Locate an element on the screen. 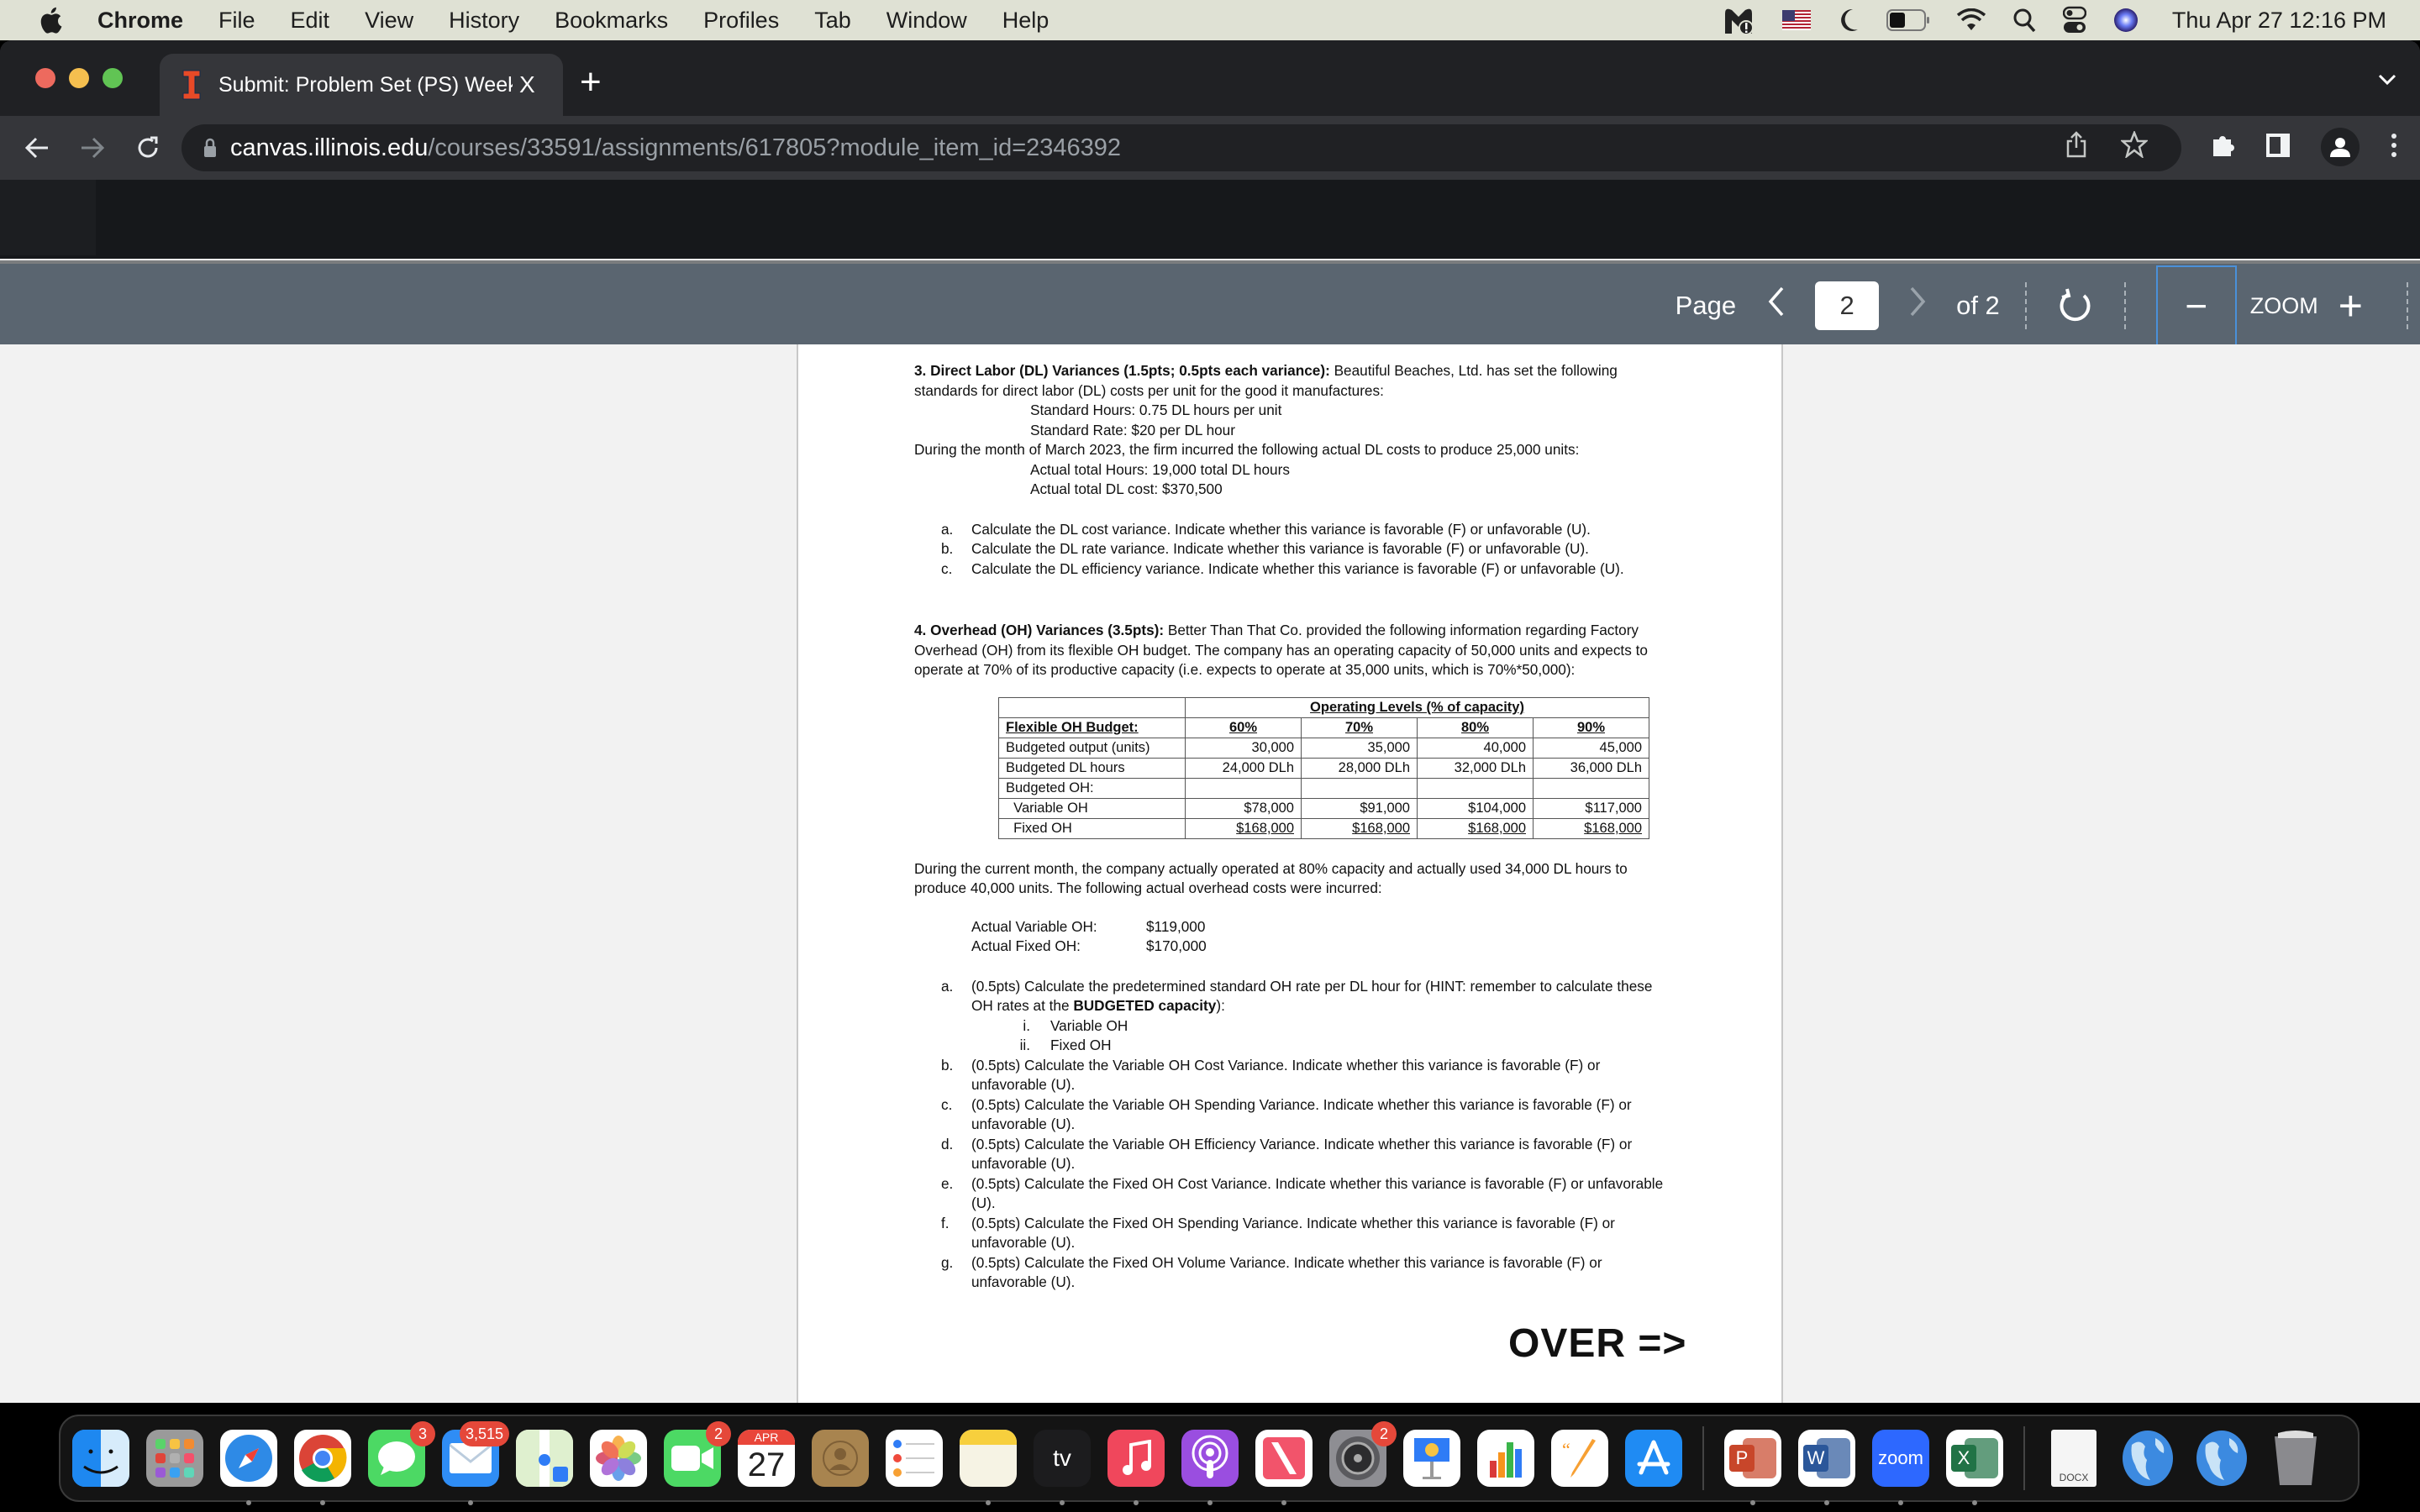  rotate-icon is located at coordinates (2075, 305).